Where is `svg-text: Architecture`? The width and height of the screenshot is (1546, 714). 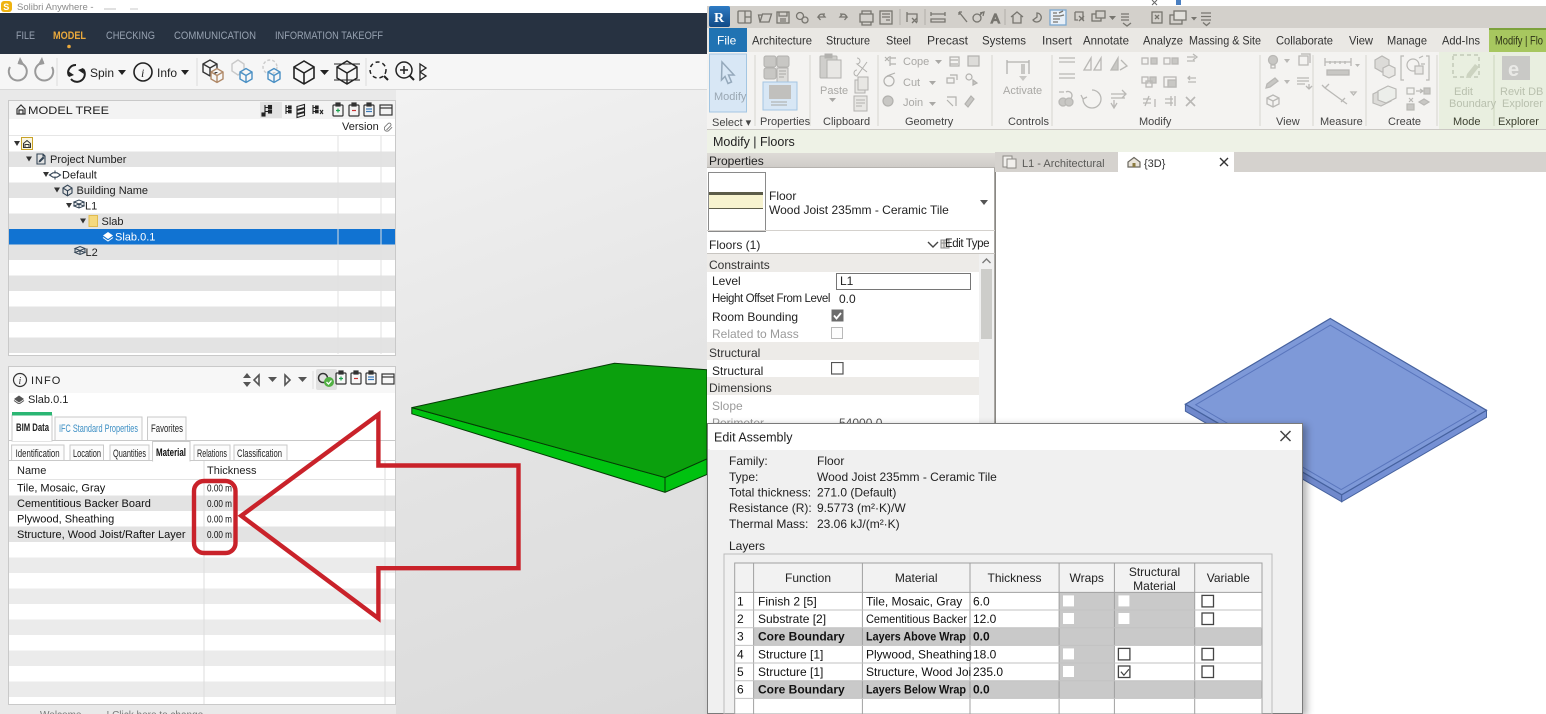
svg-text: Architecture is located at coordinates (782, 41).